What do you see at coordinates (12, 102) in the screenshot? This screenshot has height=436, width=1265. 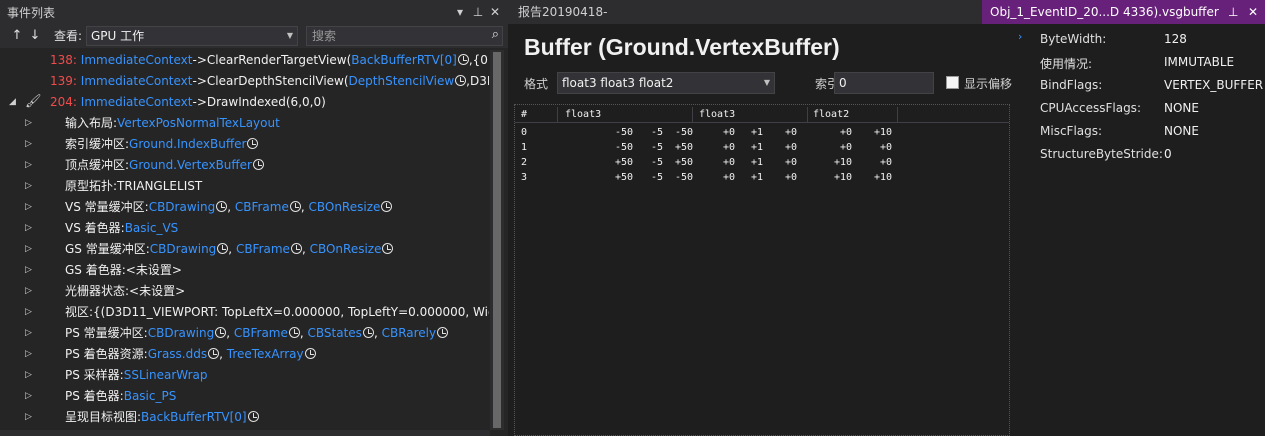 I see `collapse-arrow-icon: ◢` at bounding box center [12, 102].